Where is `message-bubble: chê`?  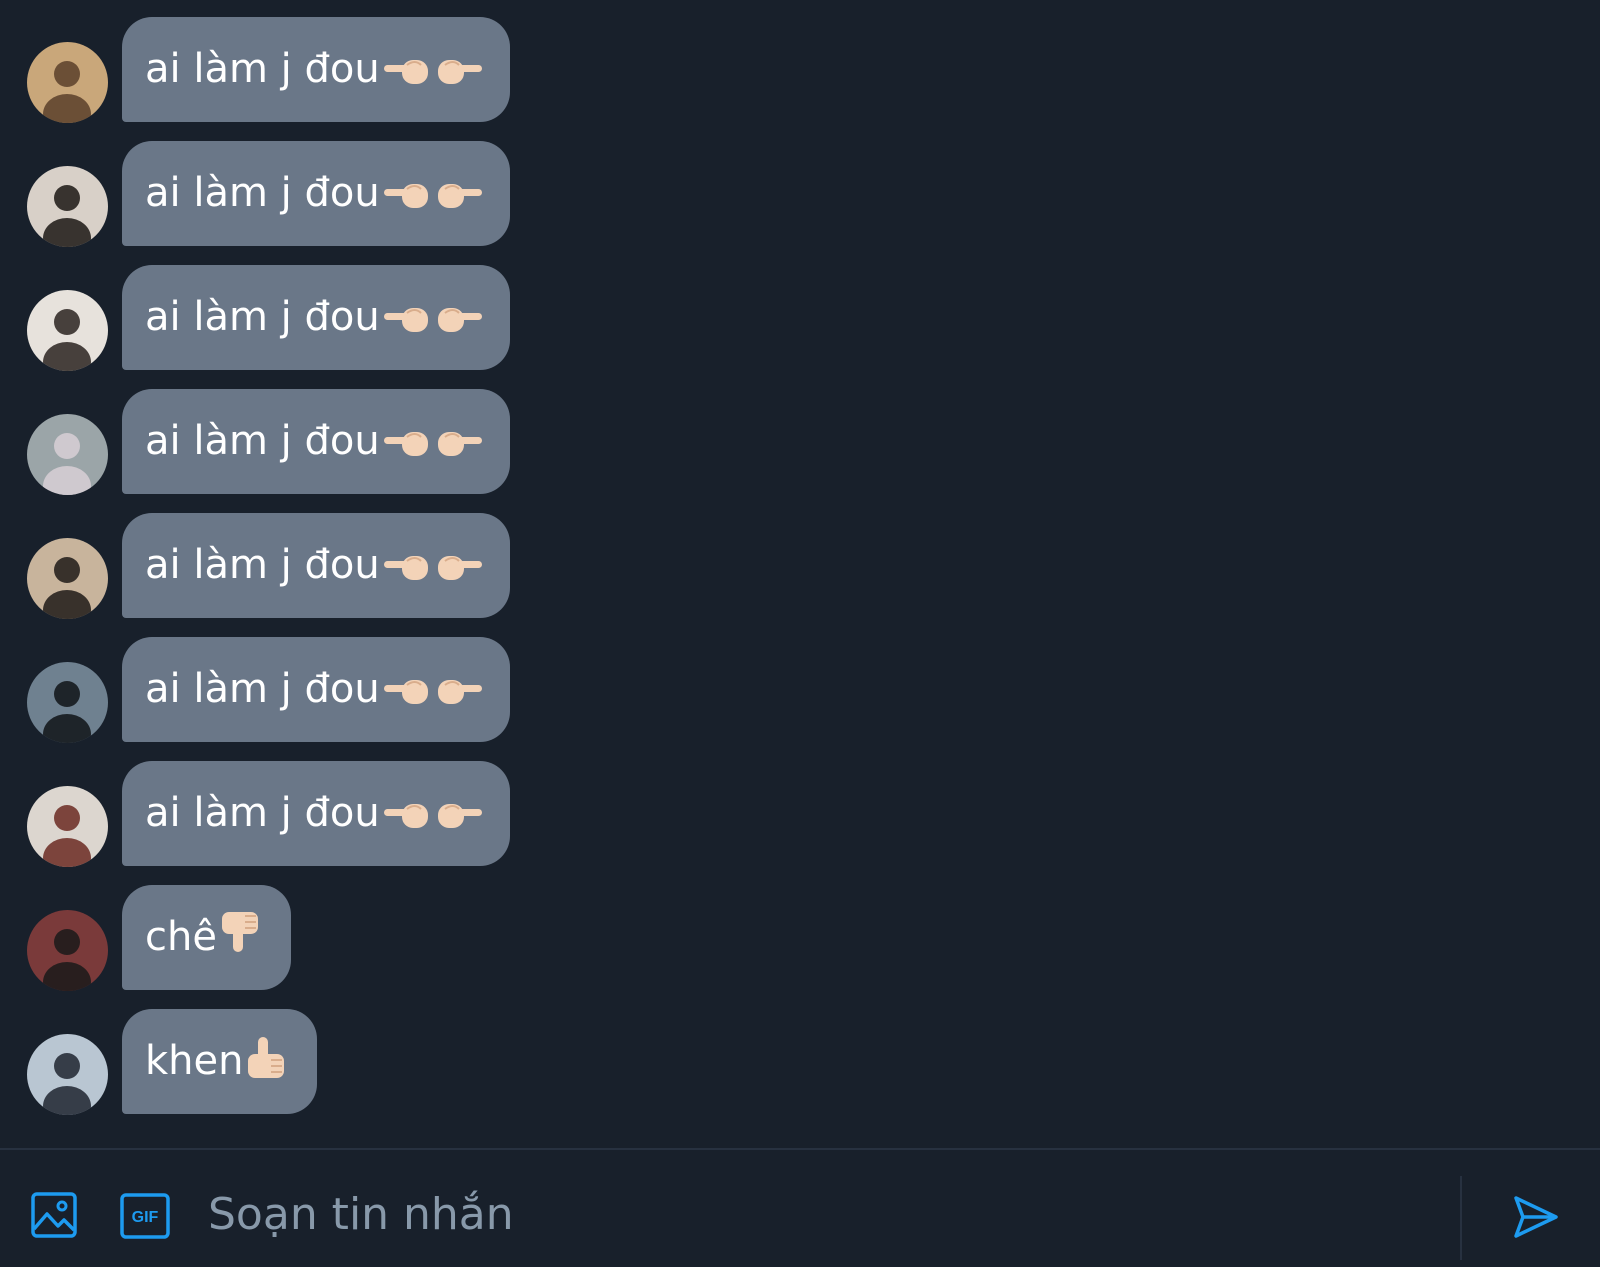
message-bubble: chê is located at coordinates (206, 937).